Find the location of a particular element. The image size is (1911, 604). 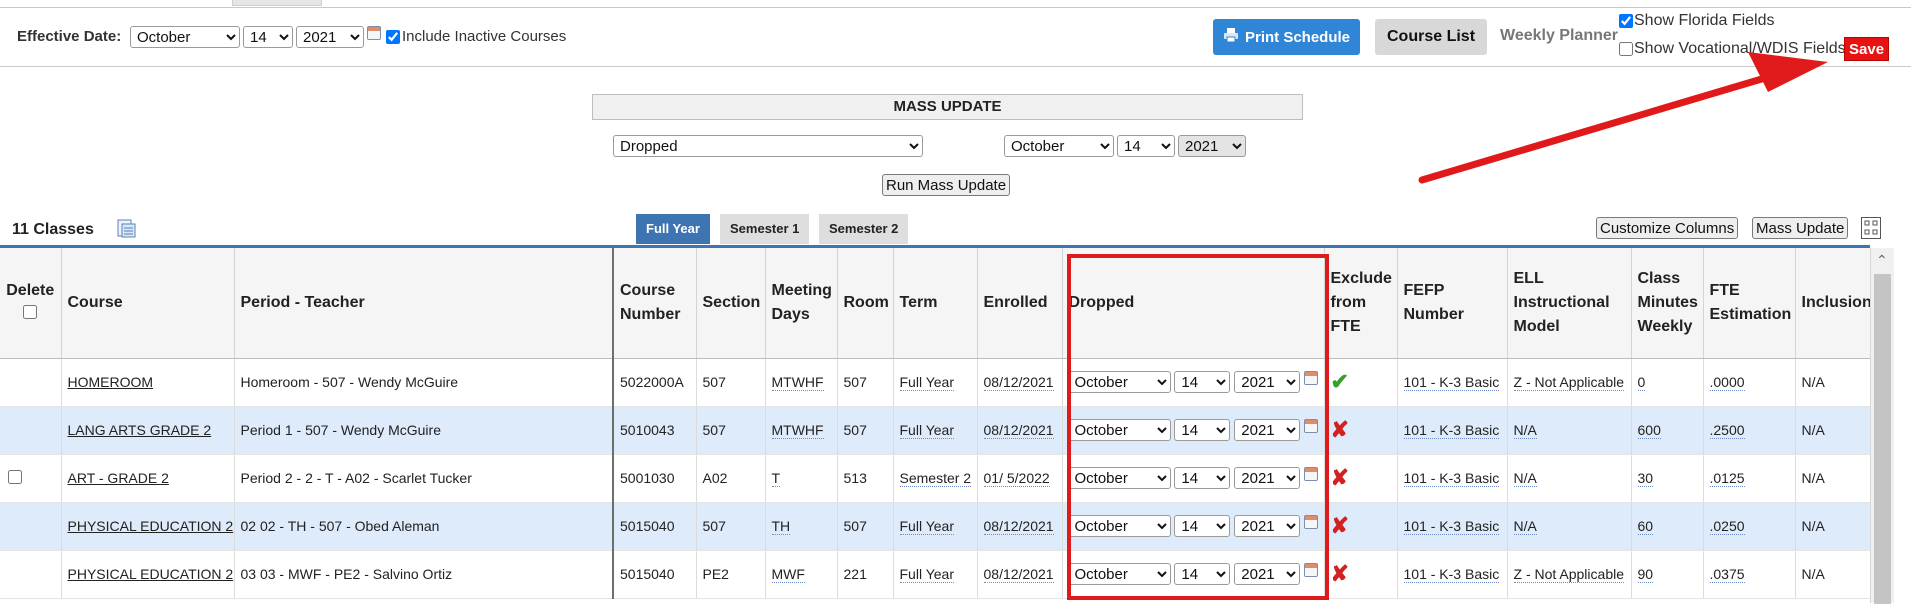

tab-full-year: Full Year is located at coordinates (673, 229).